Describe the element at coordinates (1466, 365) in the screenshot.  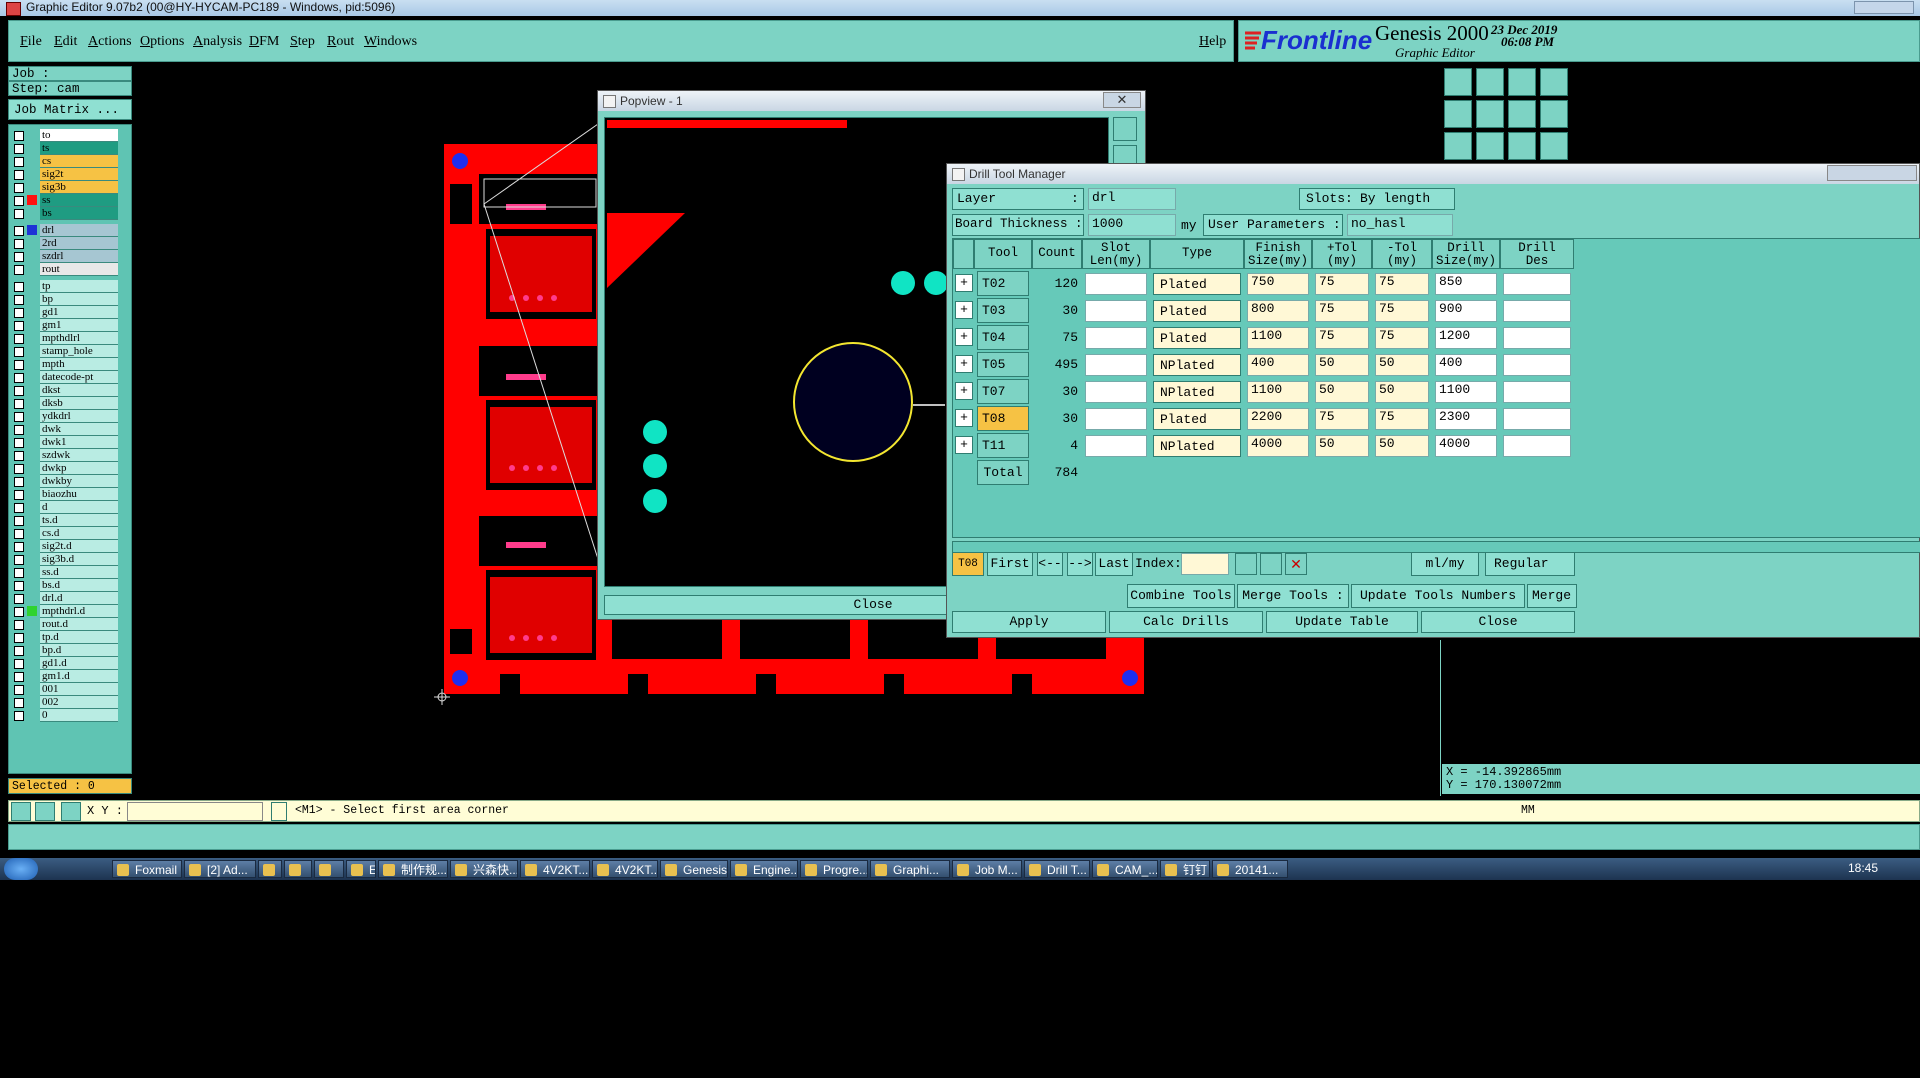
I see `drill-size-field: 400` at that location.